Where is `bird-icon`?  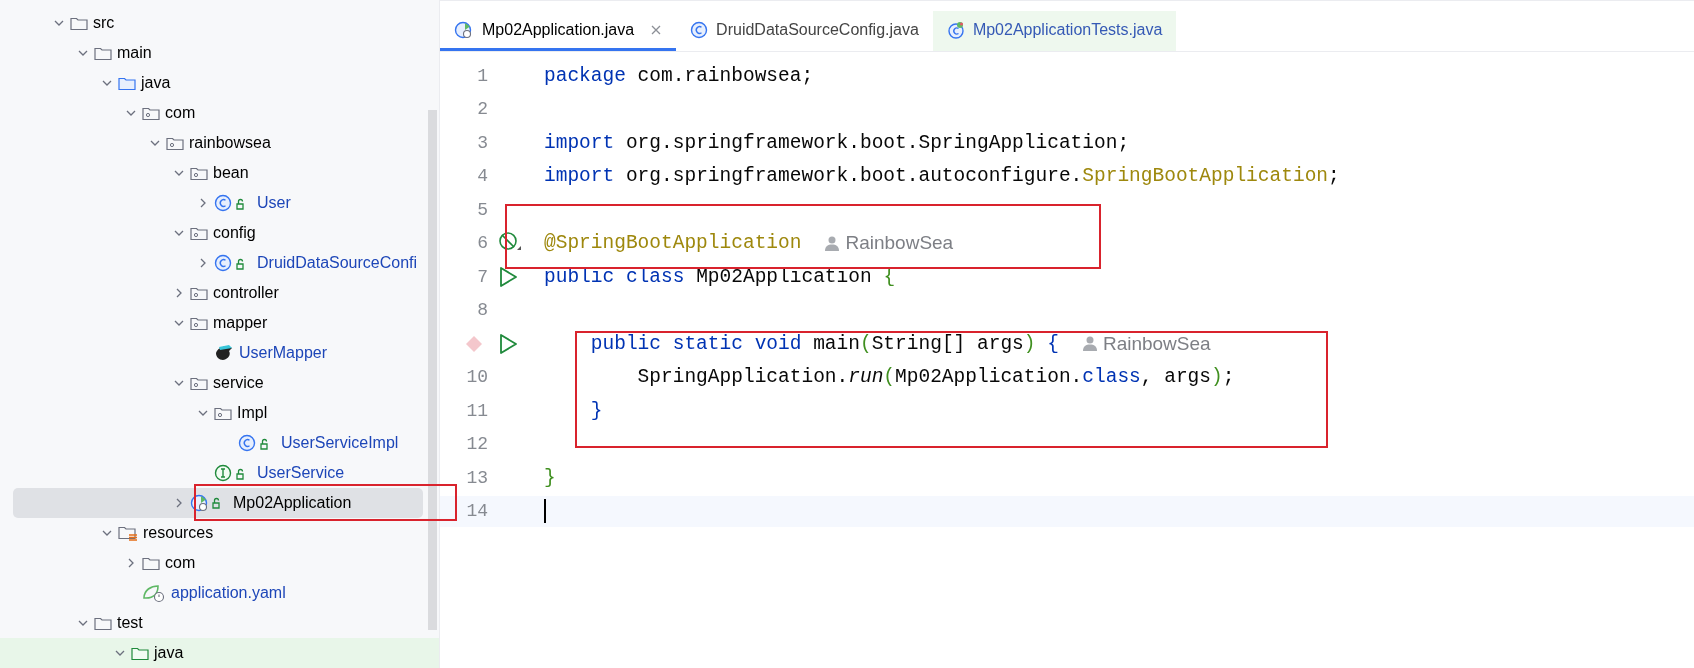
bird-icon is located at coordinates (224, 353).